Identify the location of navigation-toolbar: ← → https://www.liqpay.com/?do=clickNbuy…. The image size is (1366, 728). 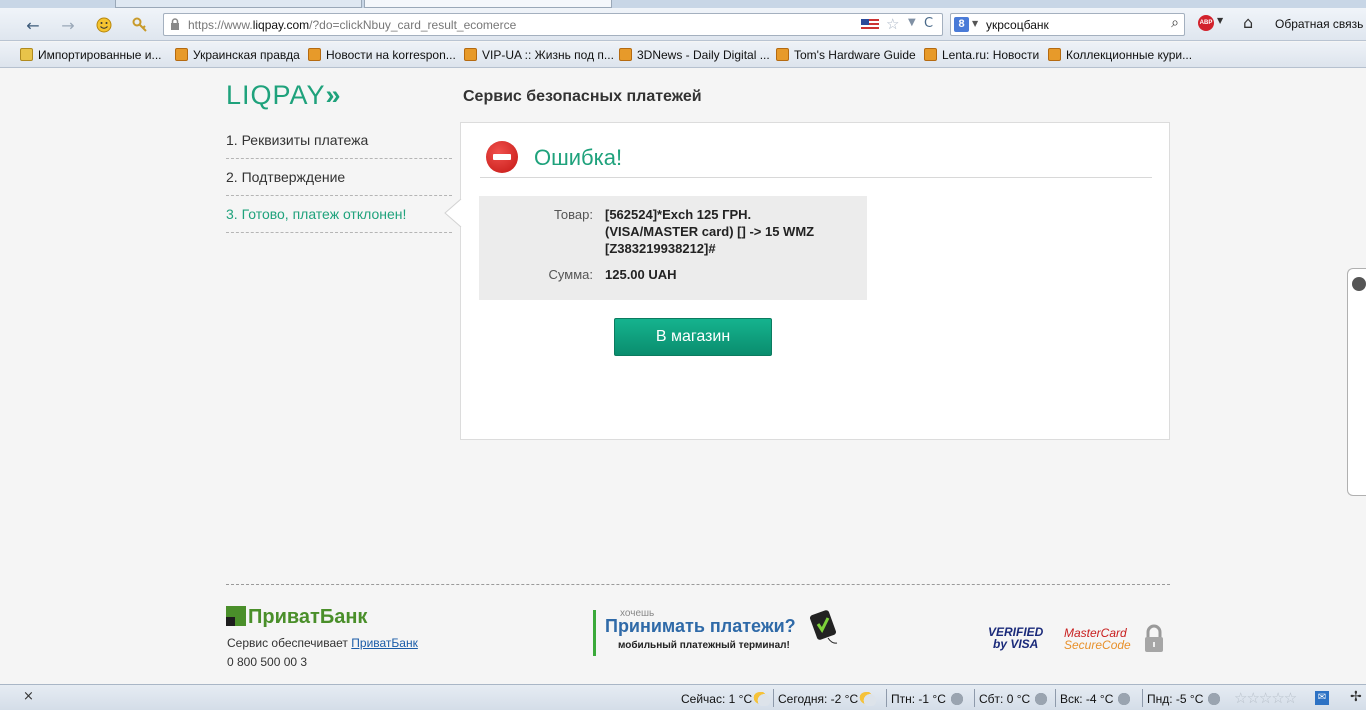
(683, 24).